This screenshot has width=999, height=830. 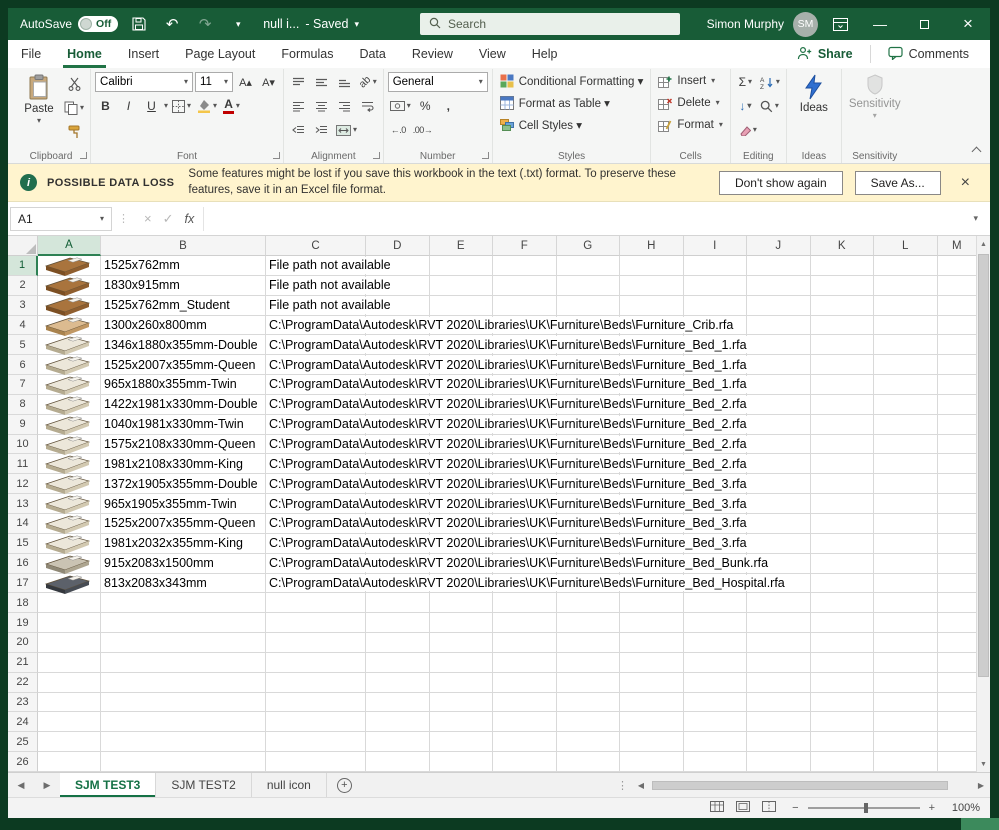 What do you see at coordinates (842, 623) in the screenshot?
I see `cell-K19` at bounding box center [842, 623].